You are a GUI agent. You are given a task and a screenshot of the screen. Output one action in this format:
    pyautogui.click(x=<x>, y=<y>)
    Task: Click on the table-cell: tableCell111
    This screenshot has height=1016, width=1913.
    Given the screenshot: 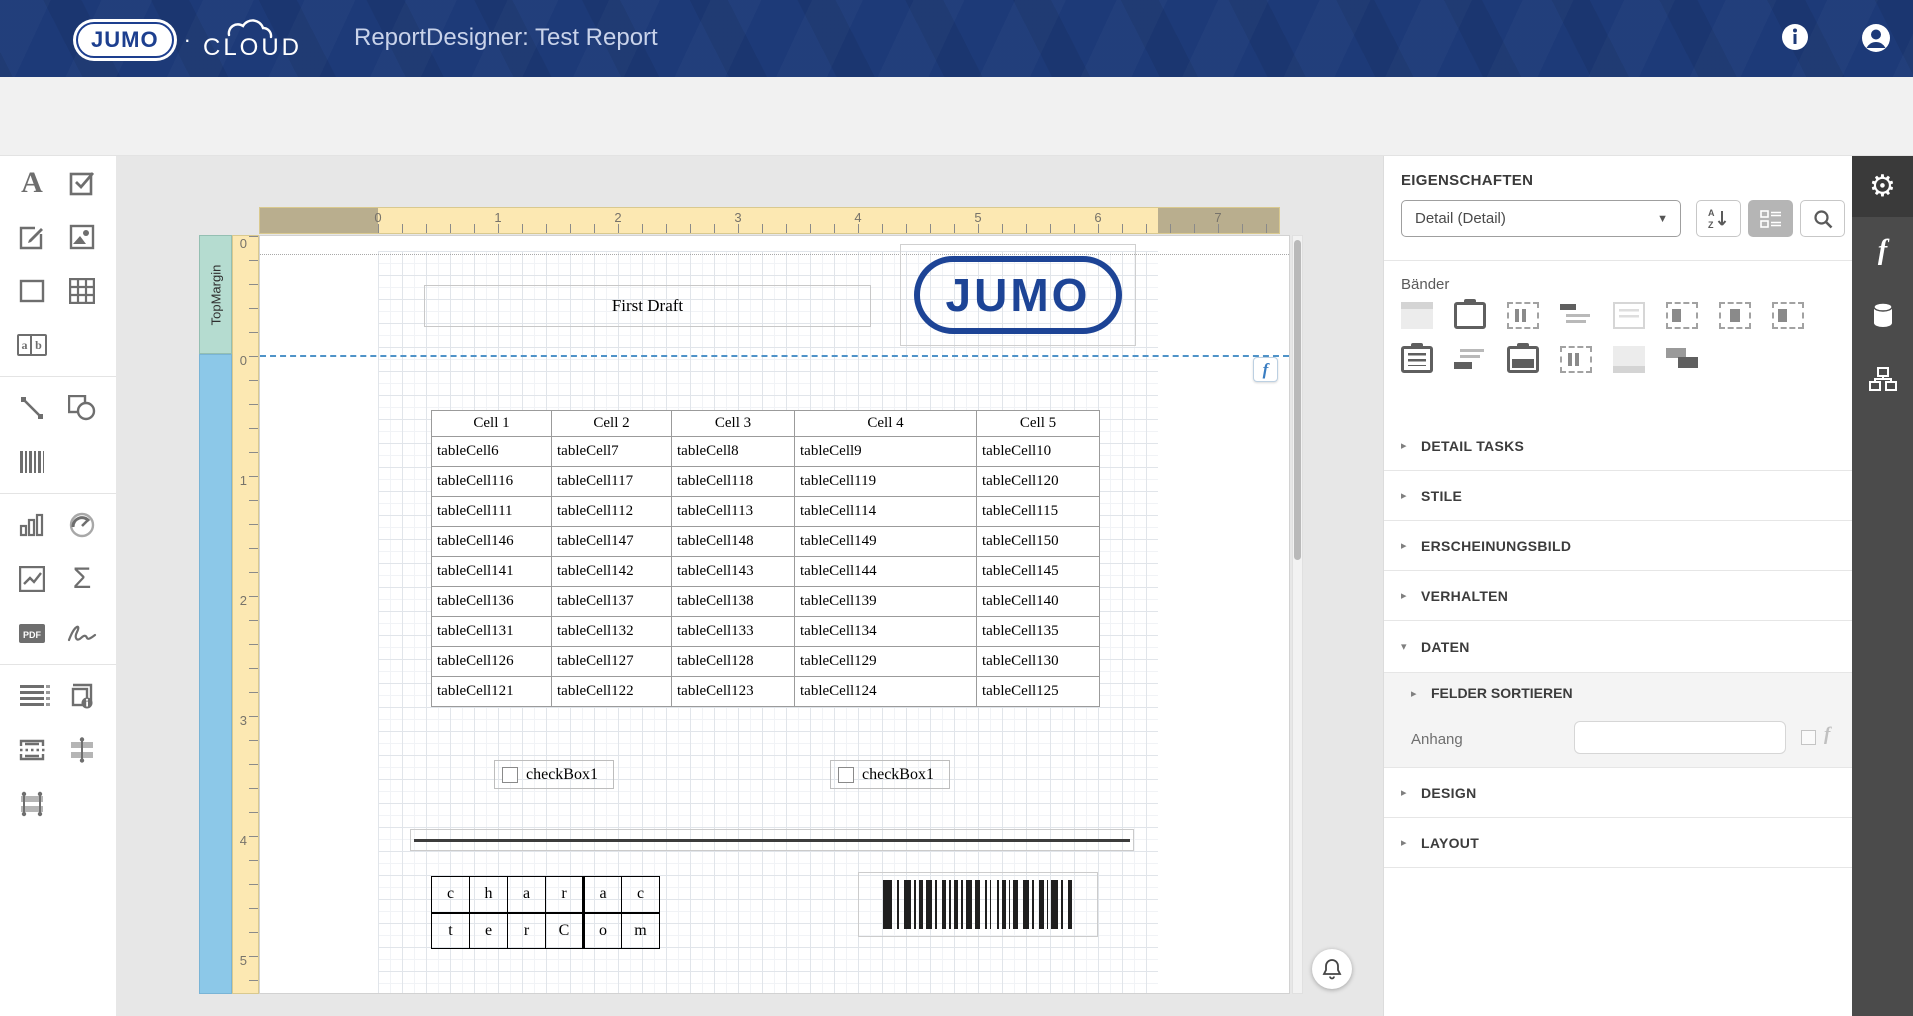 What is the action you would take?
    pyautogui.click(x=491, y=511)
    